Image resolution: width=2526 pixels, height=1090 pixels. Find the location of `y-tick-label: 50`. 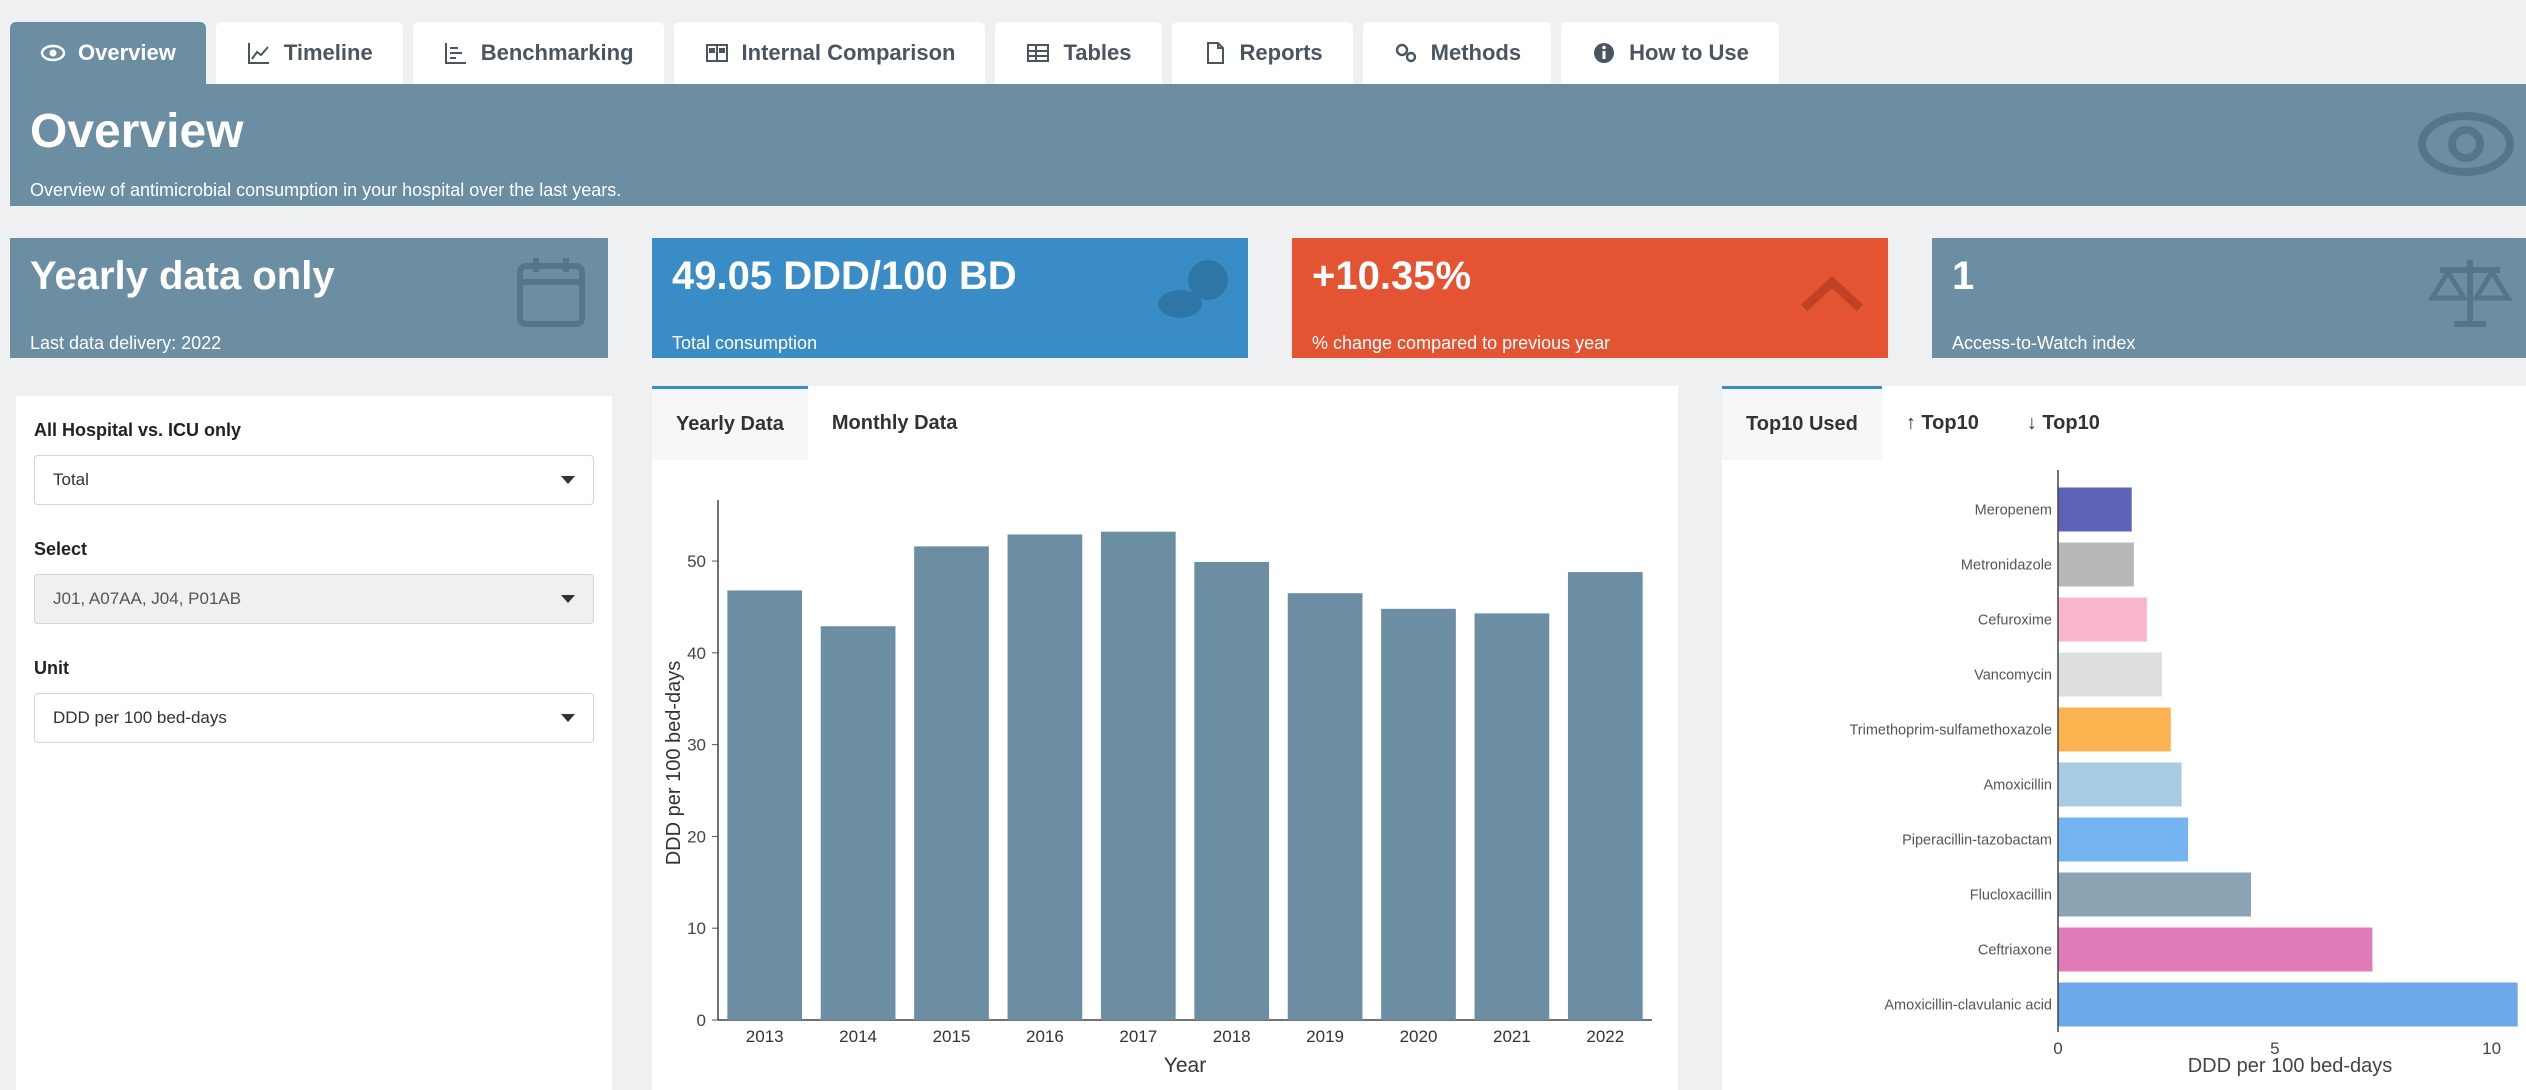

y-tick-label: 50 is located at coordinates (696, 561).